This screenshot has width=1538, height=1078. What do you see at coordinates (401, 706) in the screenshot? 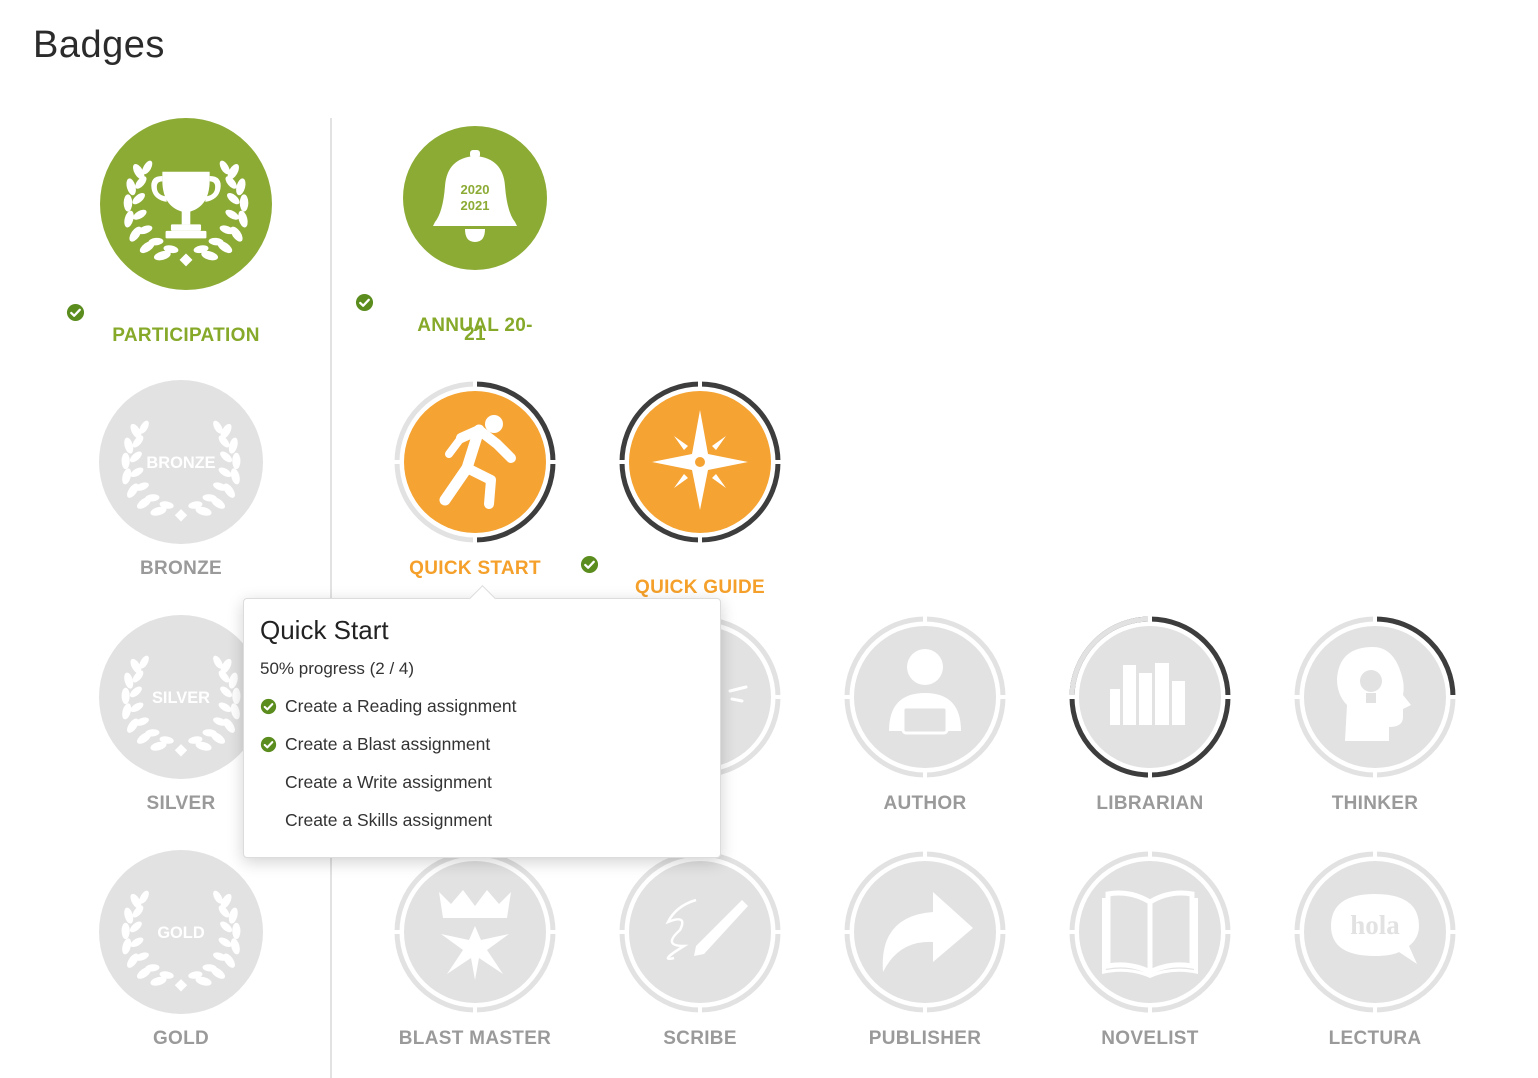
I see `task-text: Create a Reading assignment` at bounding box center [401, 706].